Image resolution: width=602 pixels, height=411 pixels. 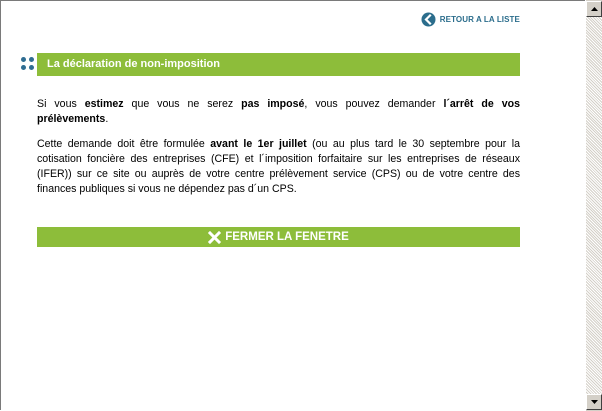 I want to click on close-window-label: FERMER LA FENETRE, so click(x=287, y=237).